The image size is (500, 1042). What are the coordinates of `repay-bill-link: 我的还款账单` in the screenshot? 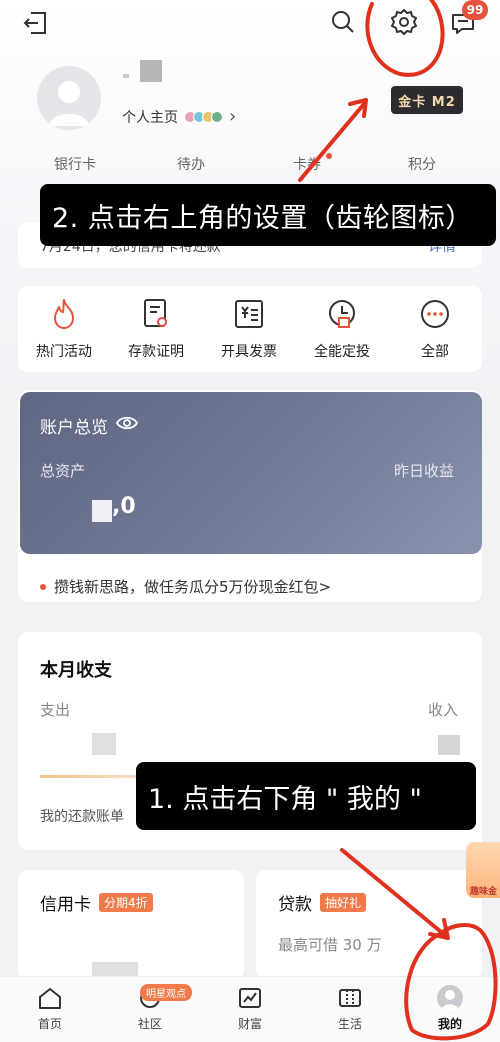 It's located at (82, 816).